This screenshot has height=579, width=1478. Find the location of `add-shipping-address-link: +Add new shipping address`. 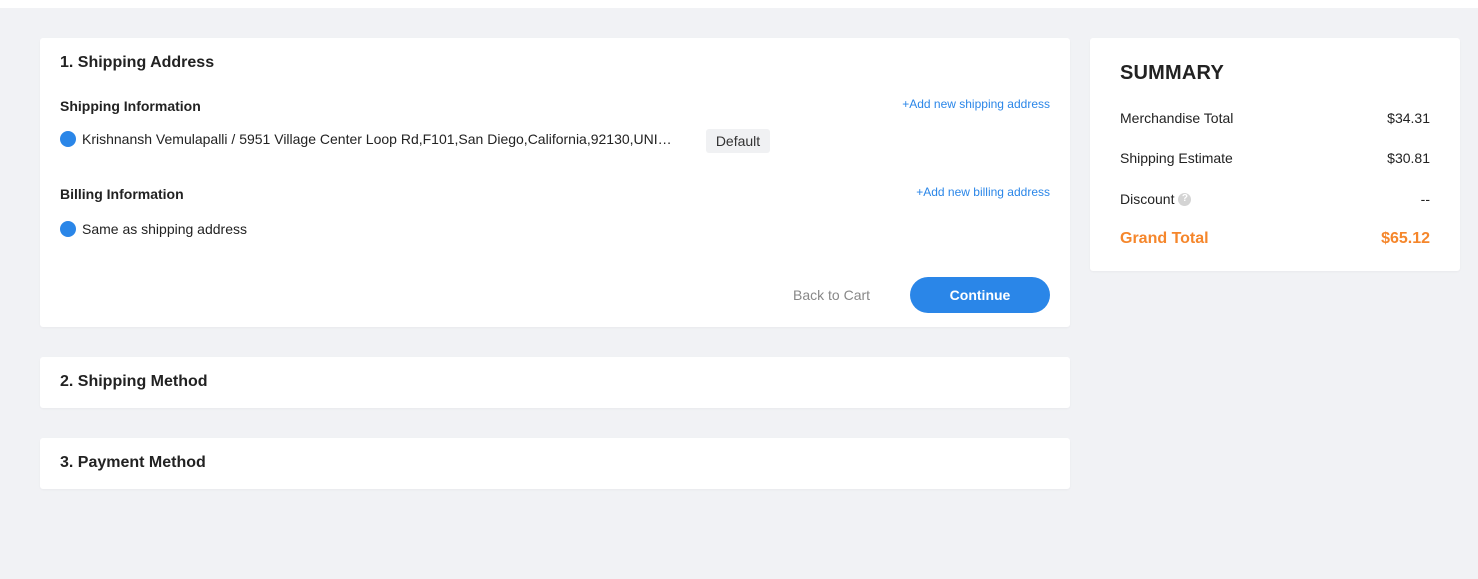

add-shipping-address-link: +Add new shipping address is located at coordinates (976, 104).